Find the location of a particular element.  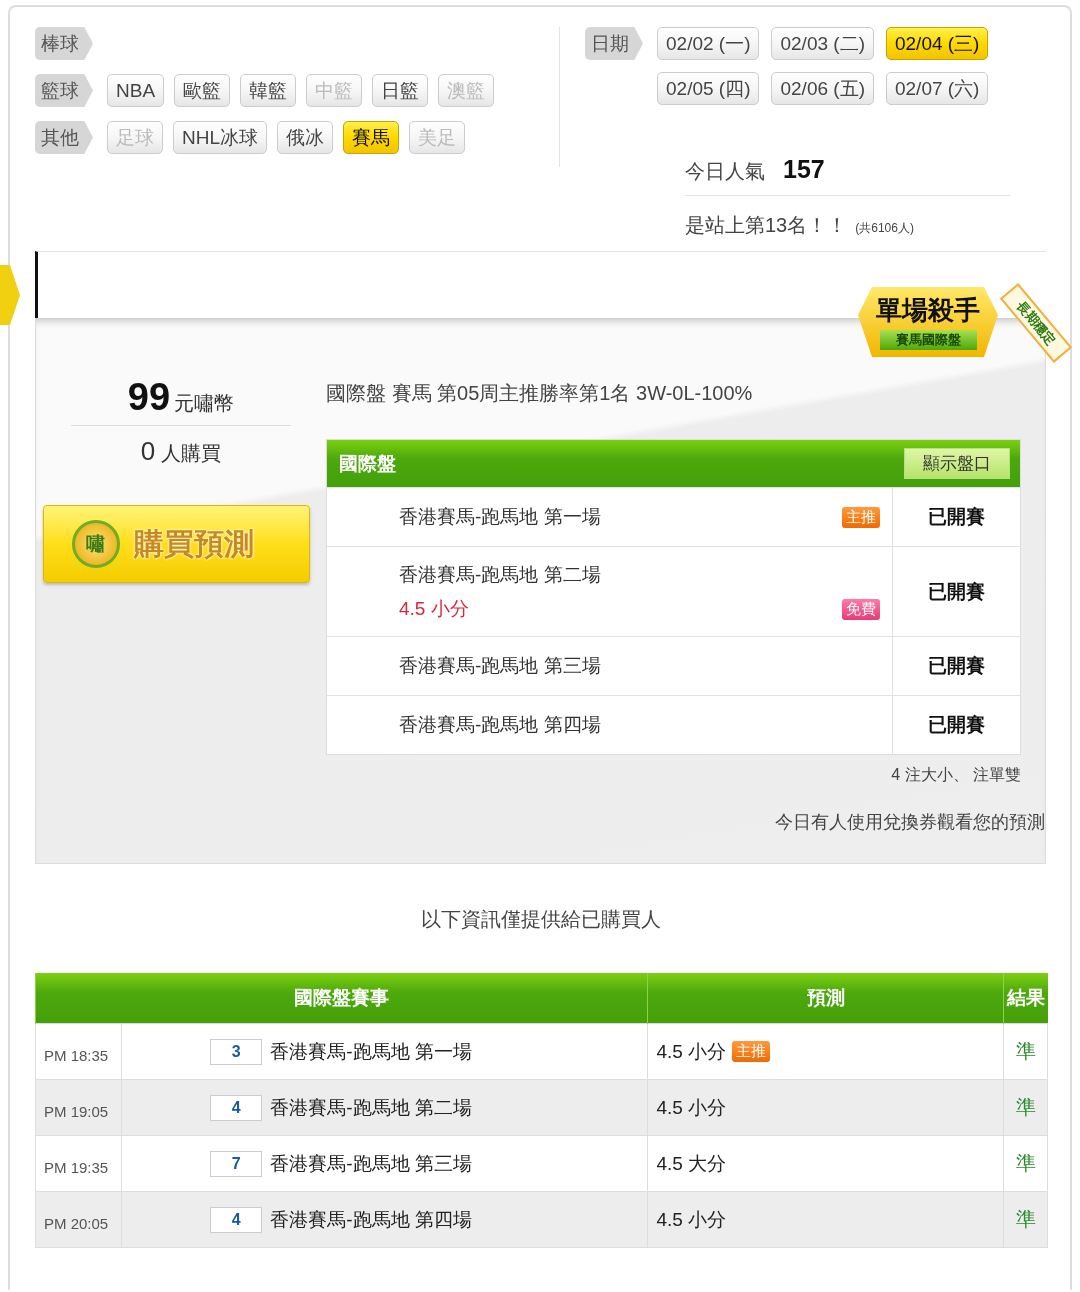

pick-text: 4.5 大分 is located at coordinates (691, 1163).